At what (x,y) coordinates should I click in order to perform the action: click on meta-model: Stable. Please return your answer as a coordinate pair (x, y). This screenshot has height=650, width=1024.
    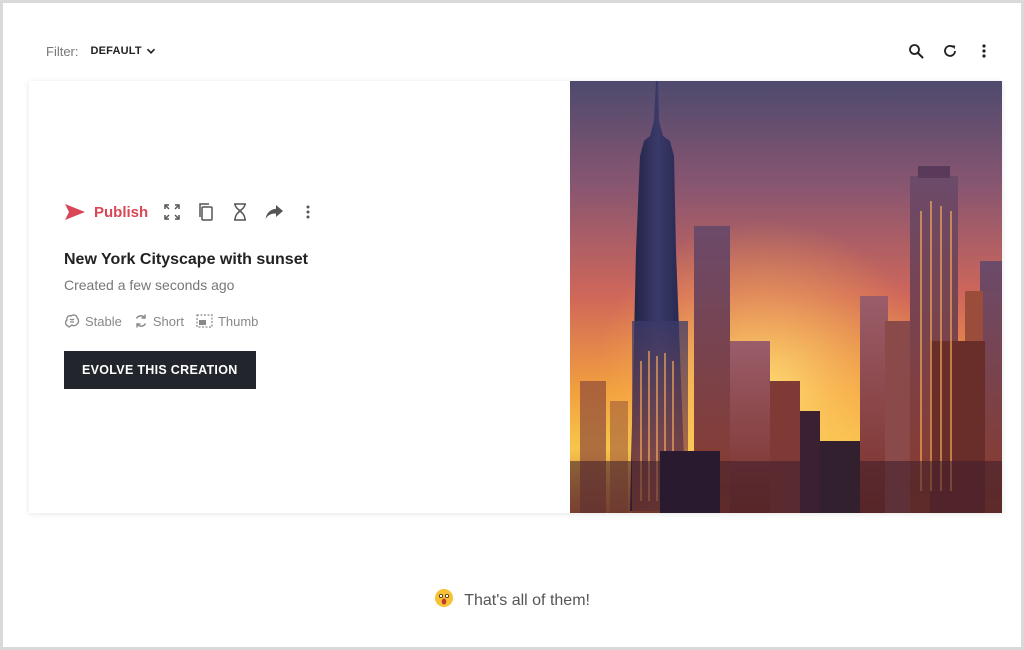
    Looking at the image, I should click on (93, 321).